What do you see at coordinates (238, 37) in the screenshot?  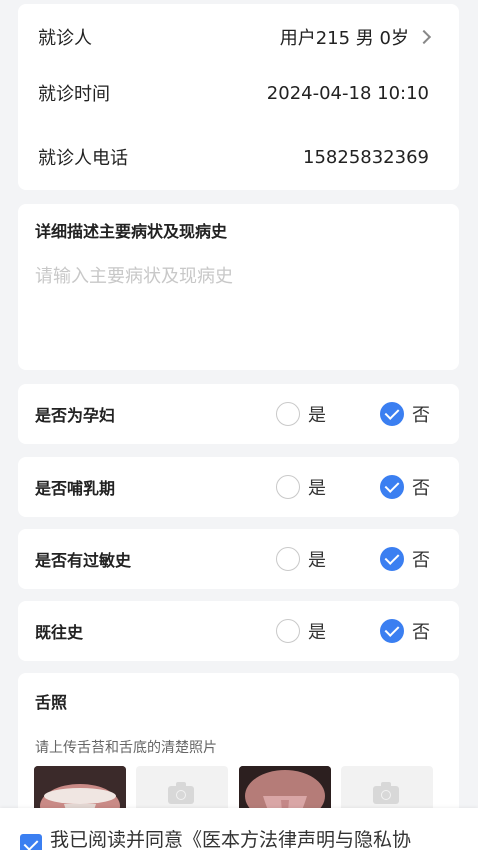 I see `patient-selector: 就诊人 用户215 男 0岁` at bounding box center [238, 37].